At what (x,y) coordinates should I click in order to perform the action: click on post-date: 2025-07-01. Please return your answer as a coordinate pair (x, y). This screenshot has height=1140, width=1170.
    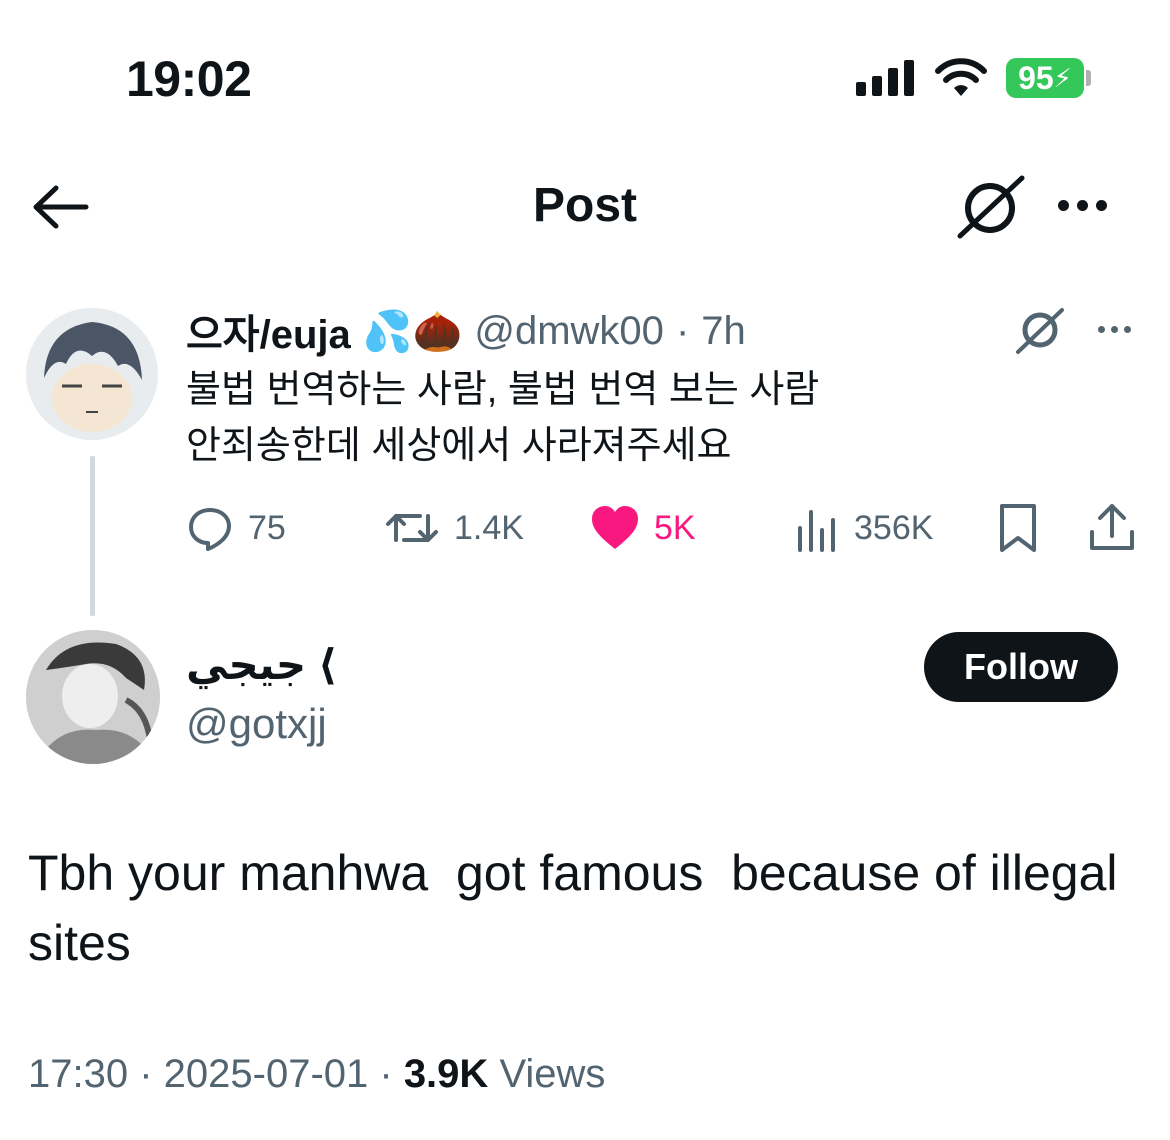
    Looking at the image, I should click on (266, 1074).